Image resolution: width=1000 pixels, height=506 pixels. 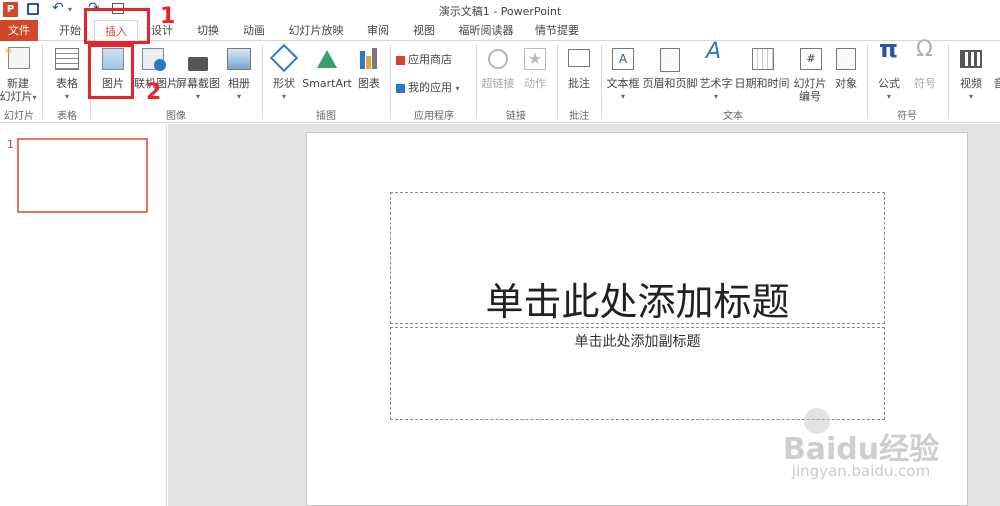 I want to click on thumbnail-number: 1, so click(x=10, y=144).